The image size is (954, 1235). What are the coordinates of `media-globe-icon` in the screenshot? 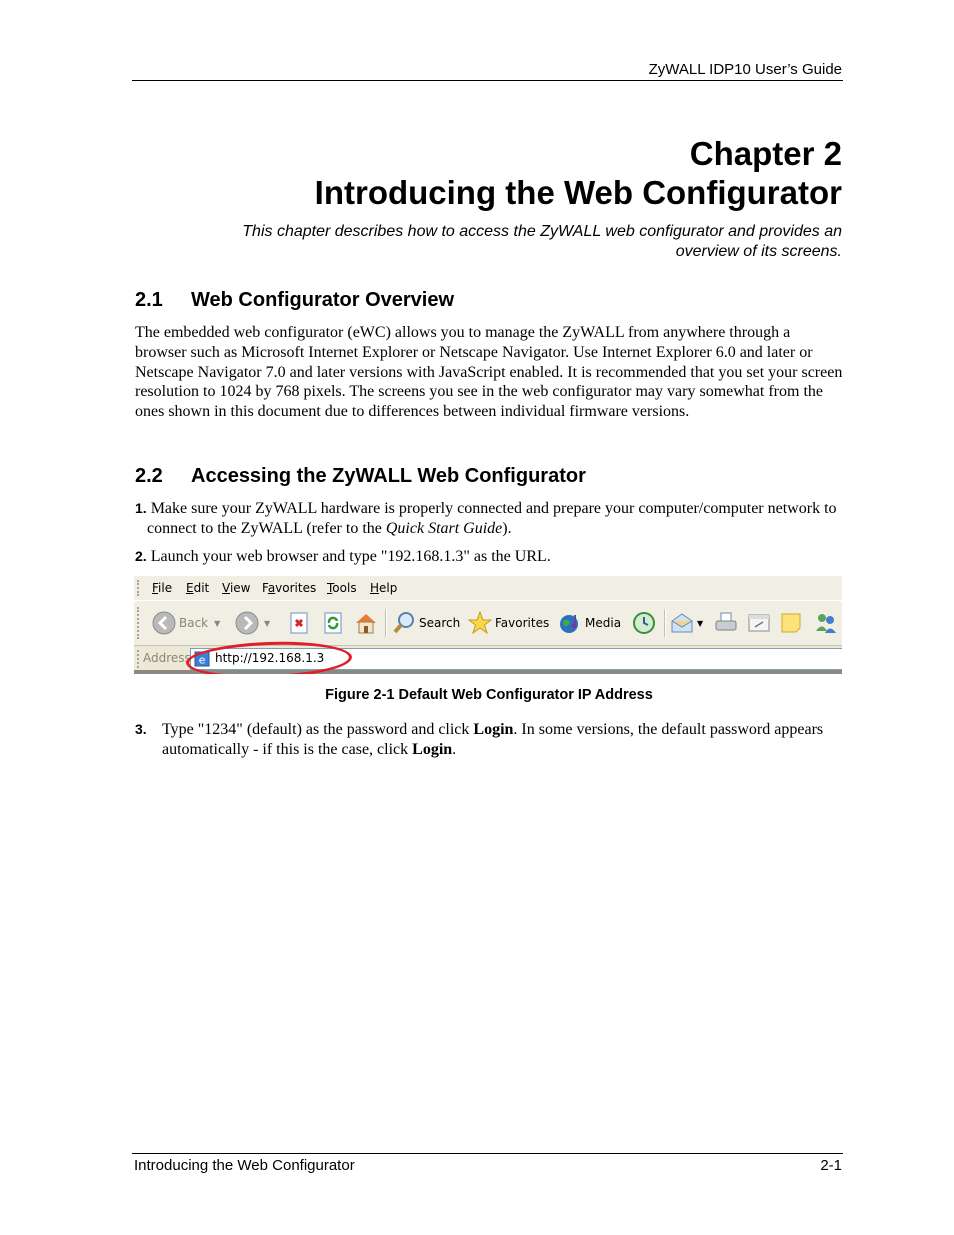 It's located at (569, 624).